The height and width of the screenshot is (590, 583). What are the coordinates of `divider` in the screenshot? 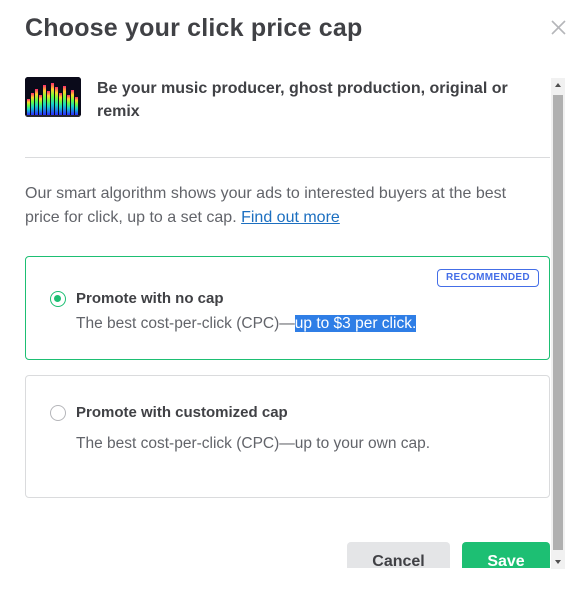 It's located at (287, 157).